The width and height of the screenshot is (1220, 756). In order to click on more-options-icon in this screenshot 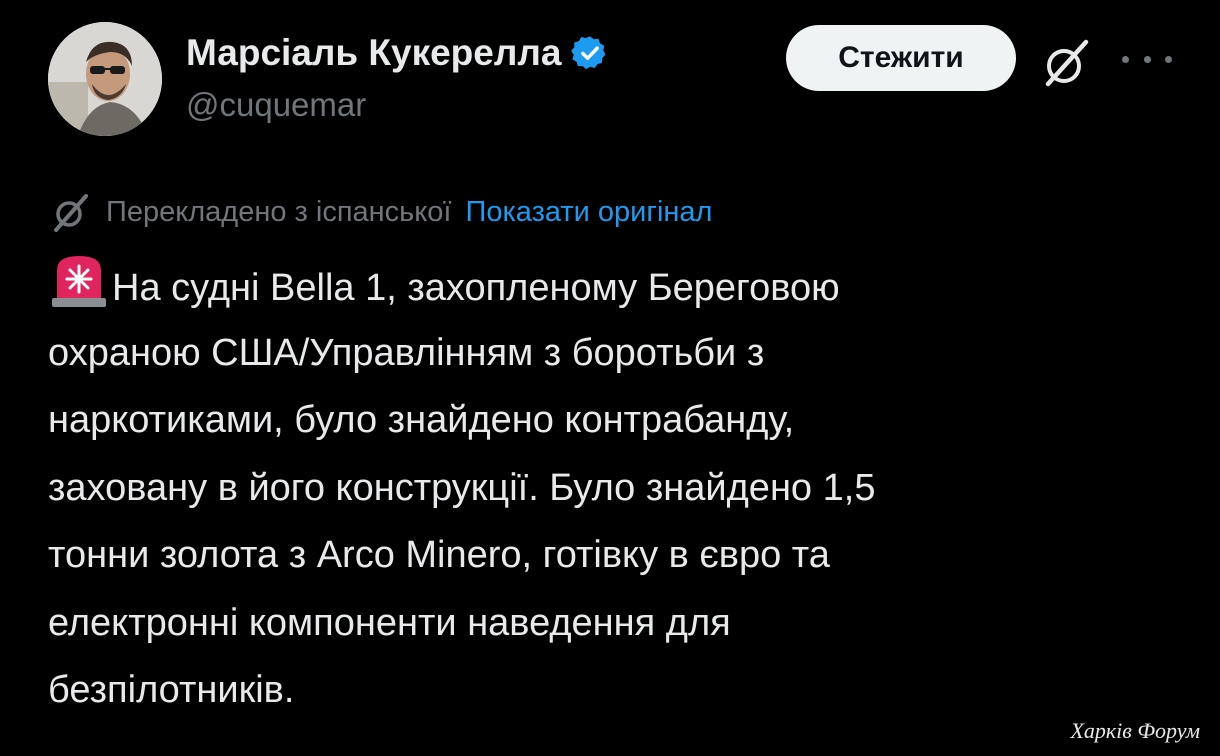, I will do `click(1147, 59)`.